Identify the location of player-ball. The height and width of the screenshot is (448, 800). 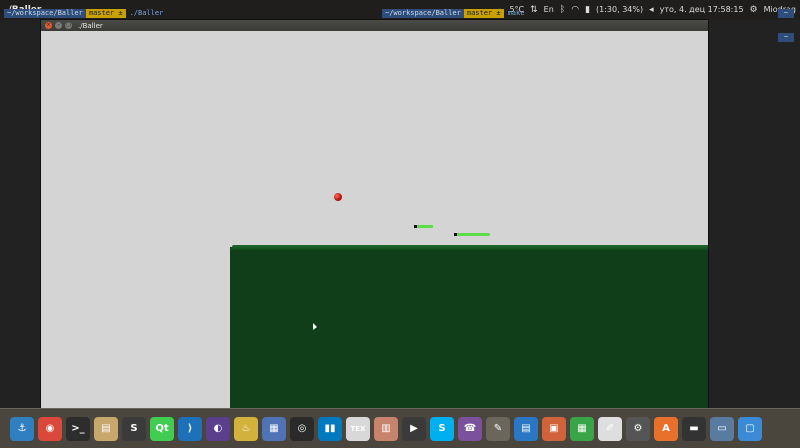
(338, 197).